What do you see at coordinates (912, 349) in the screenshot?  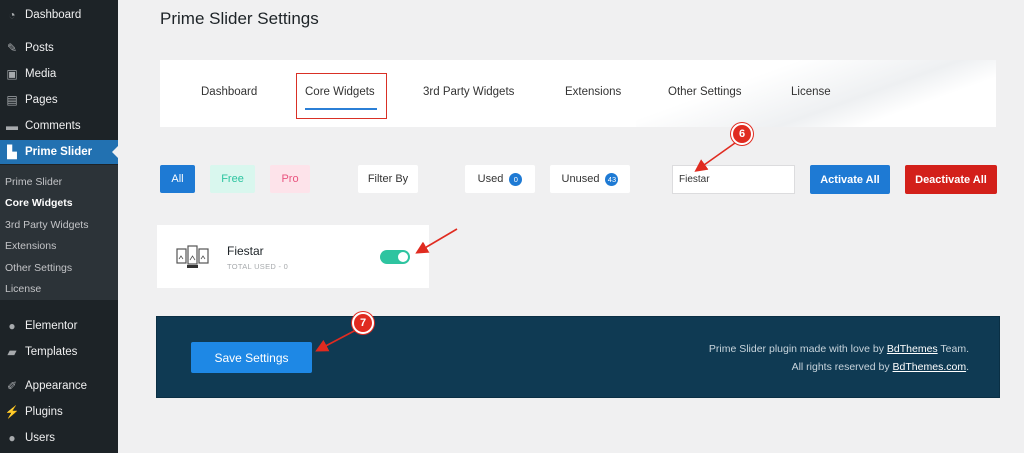 I see `bdthemes-link: BdThemes` at bounding box center [912, 349].